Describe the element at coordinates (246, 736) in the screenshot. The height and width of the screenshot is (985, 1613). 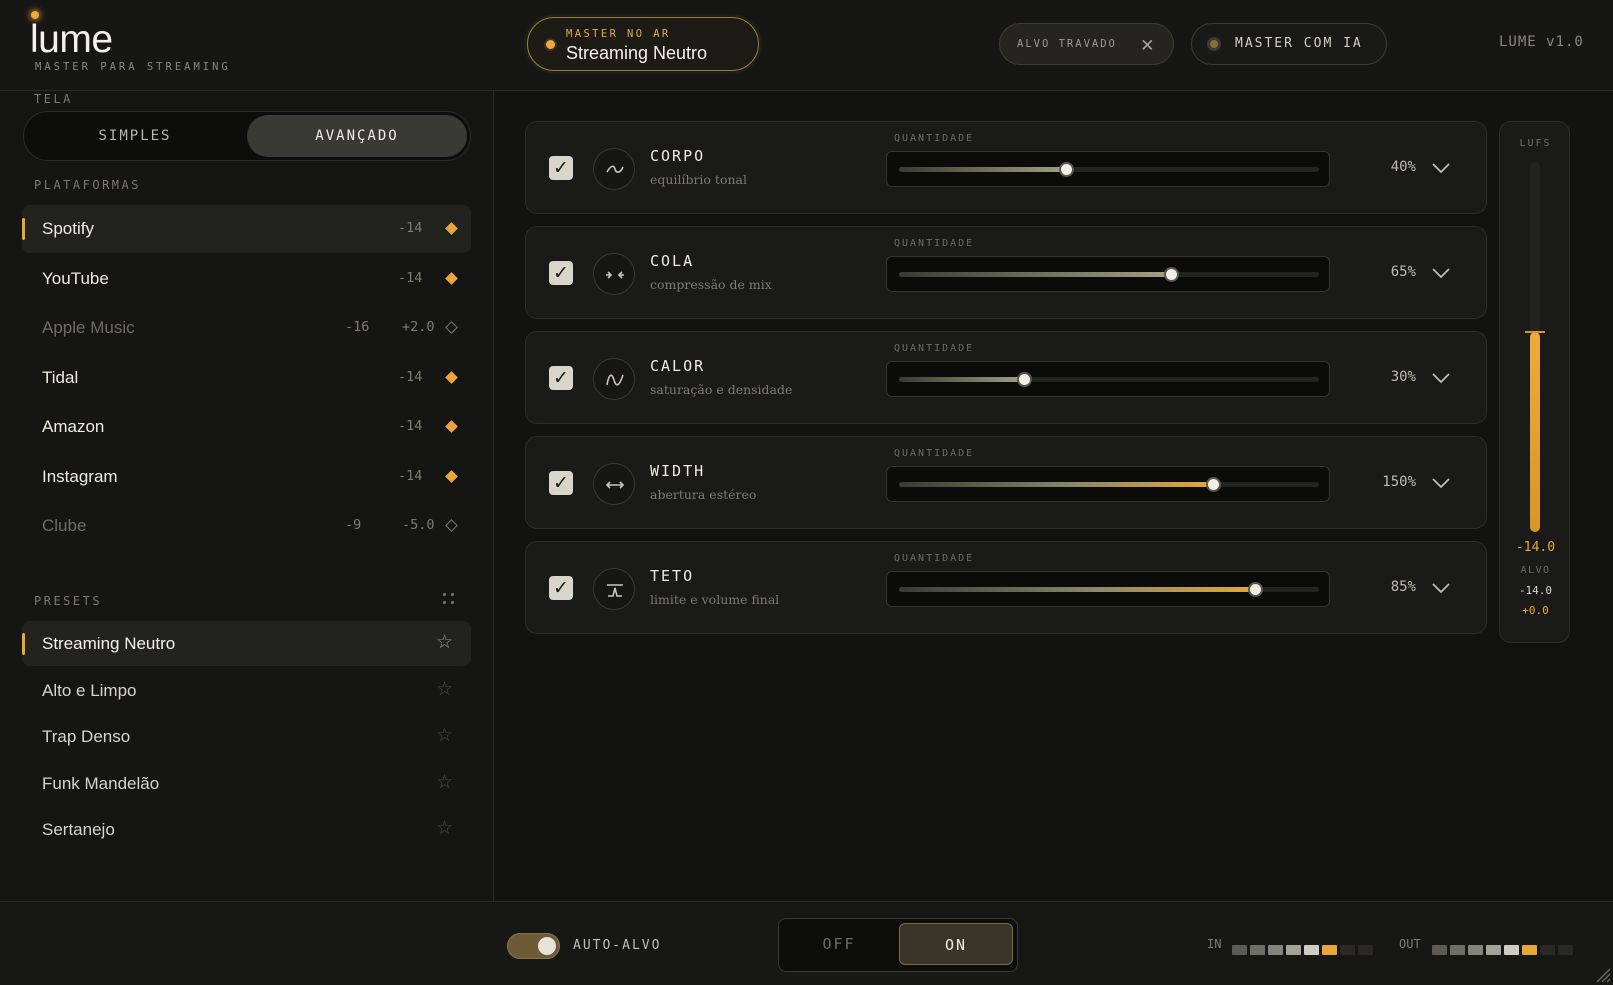
I see `preset-item: Trap Denso ☆` at that location.